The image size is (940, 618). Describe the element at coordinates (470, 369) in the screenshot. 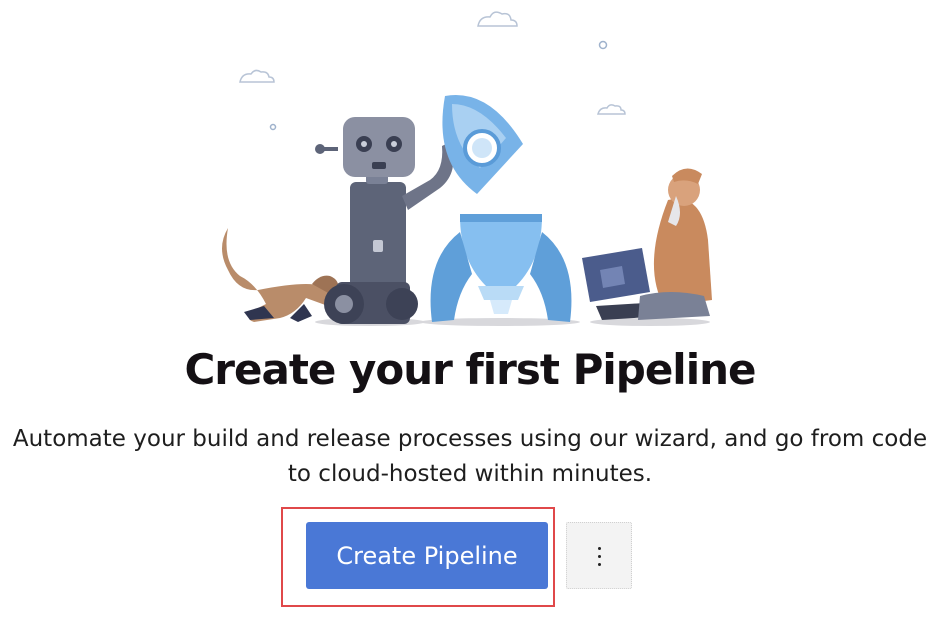

I see `page-title: Create your first Pipeline` at that location.